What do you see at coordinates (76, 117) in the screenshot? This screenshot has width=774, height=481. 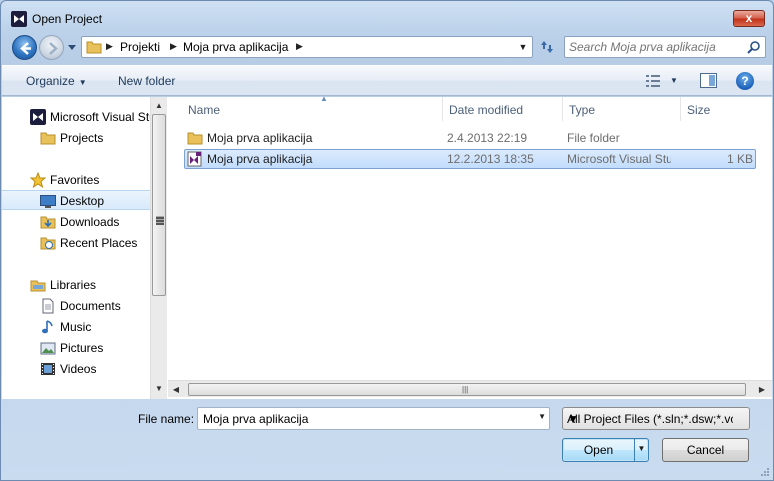 I see `nav-item-microsoft-visual-studio: Microsoft Visual Studio` at bounding box center [76, 117].